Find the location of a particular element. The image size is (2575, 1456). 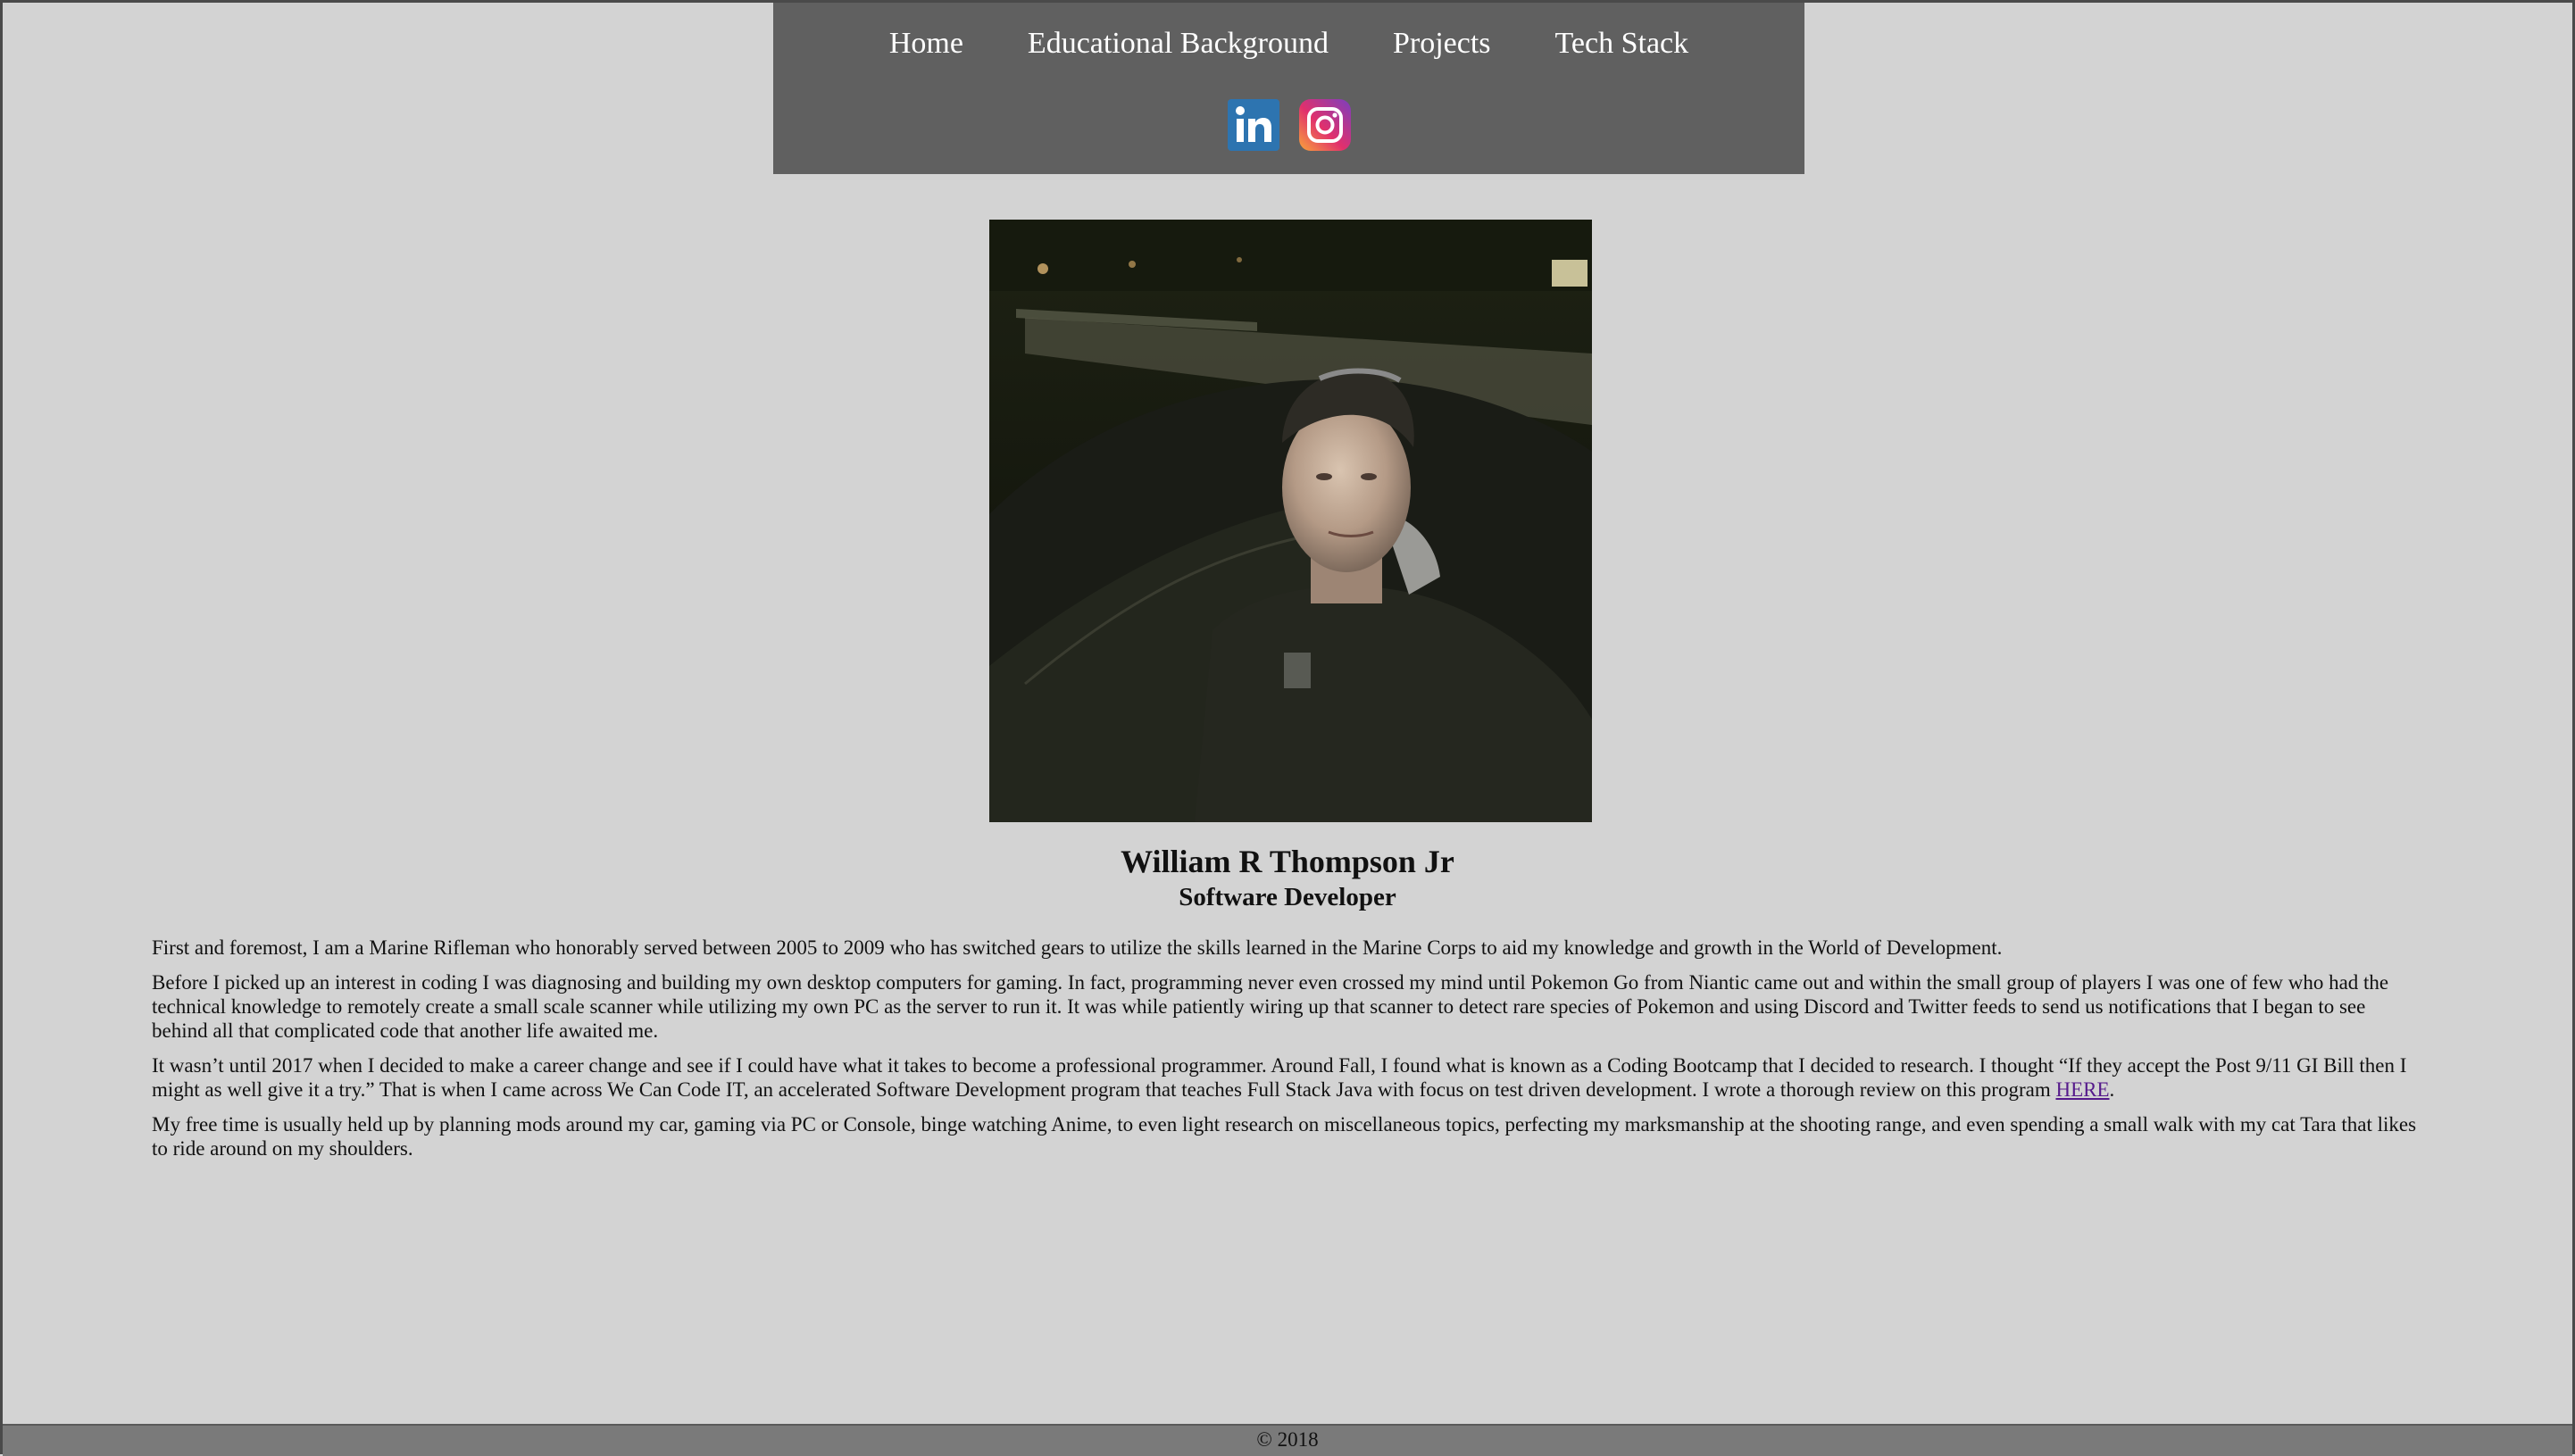

nav-link-tech-stack: Tech Stack is located at coordinates (1622, 44).